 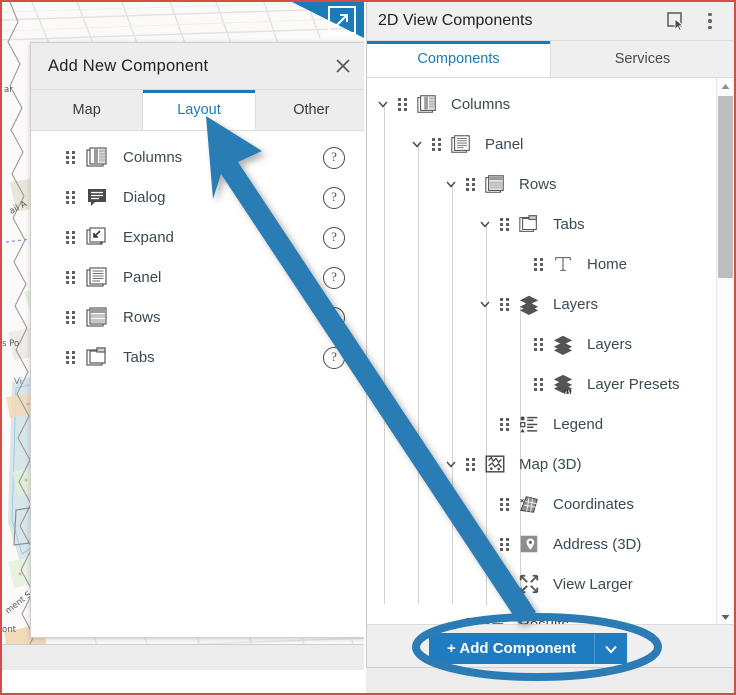 I want to click on add-component-button: + Add Component, so click(x=528, y=648).